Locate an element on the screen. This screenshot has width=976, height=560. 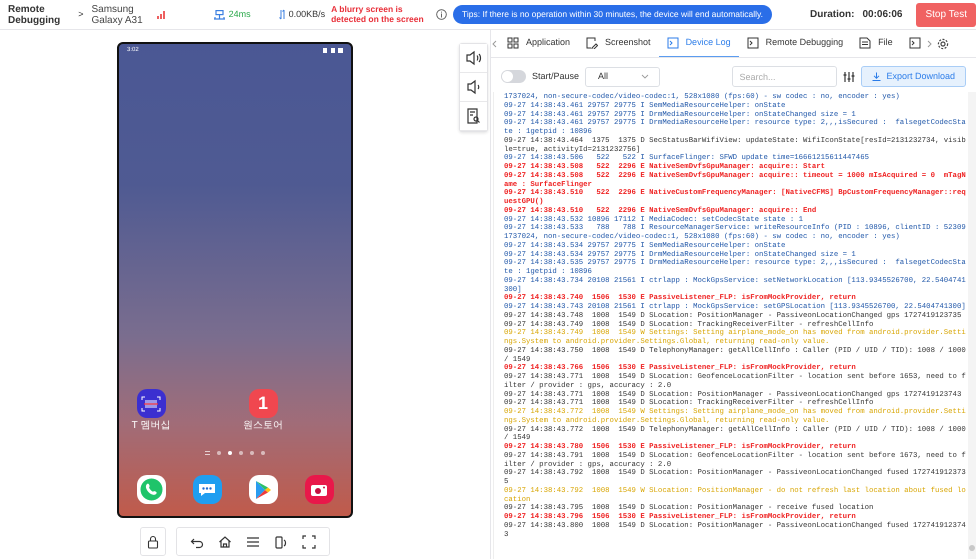
app-title: Remote Debugging is located at coordinates (34, 15).